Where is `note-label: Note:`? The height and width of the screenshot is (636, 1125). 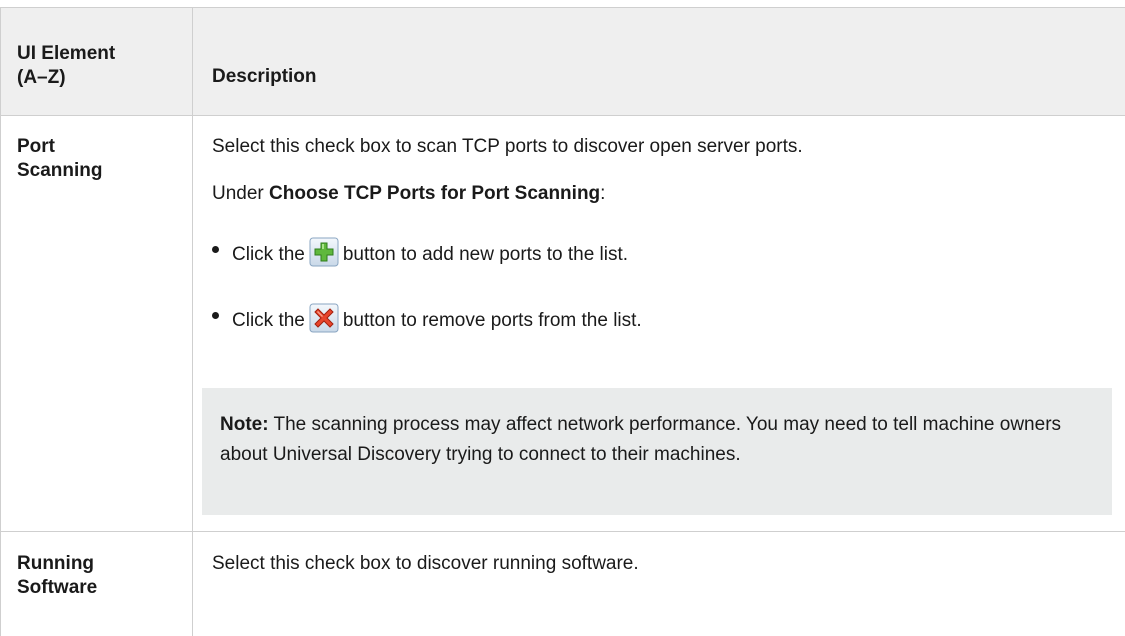 note-label: Note: is located at coordinates (244, 424).